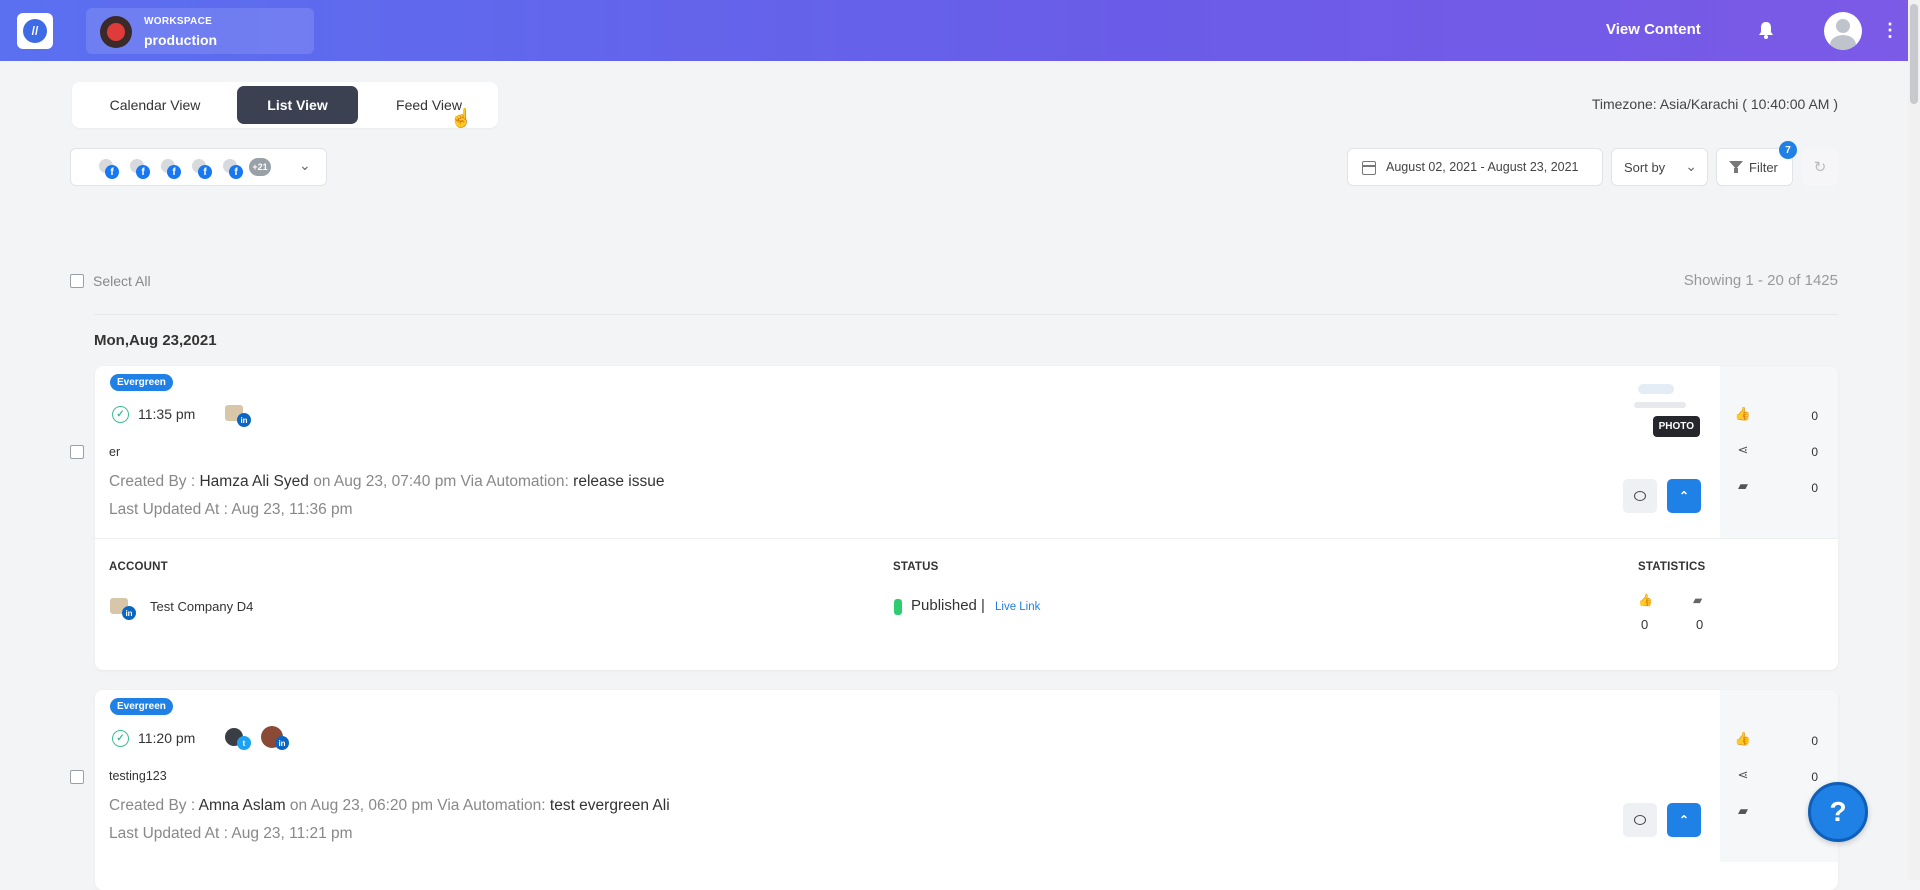  What do you see at coordinates (1369, 168) in the screenshot?
I see `calendar-icon` at bounding box center [1369, 168].